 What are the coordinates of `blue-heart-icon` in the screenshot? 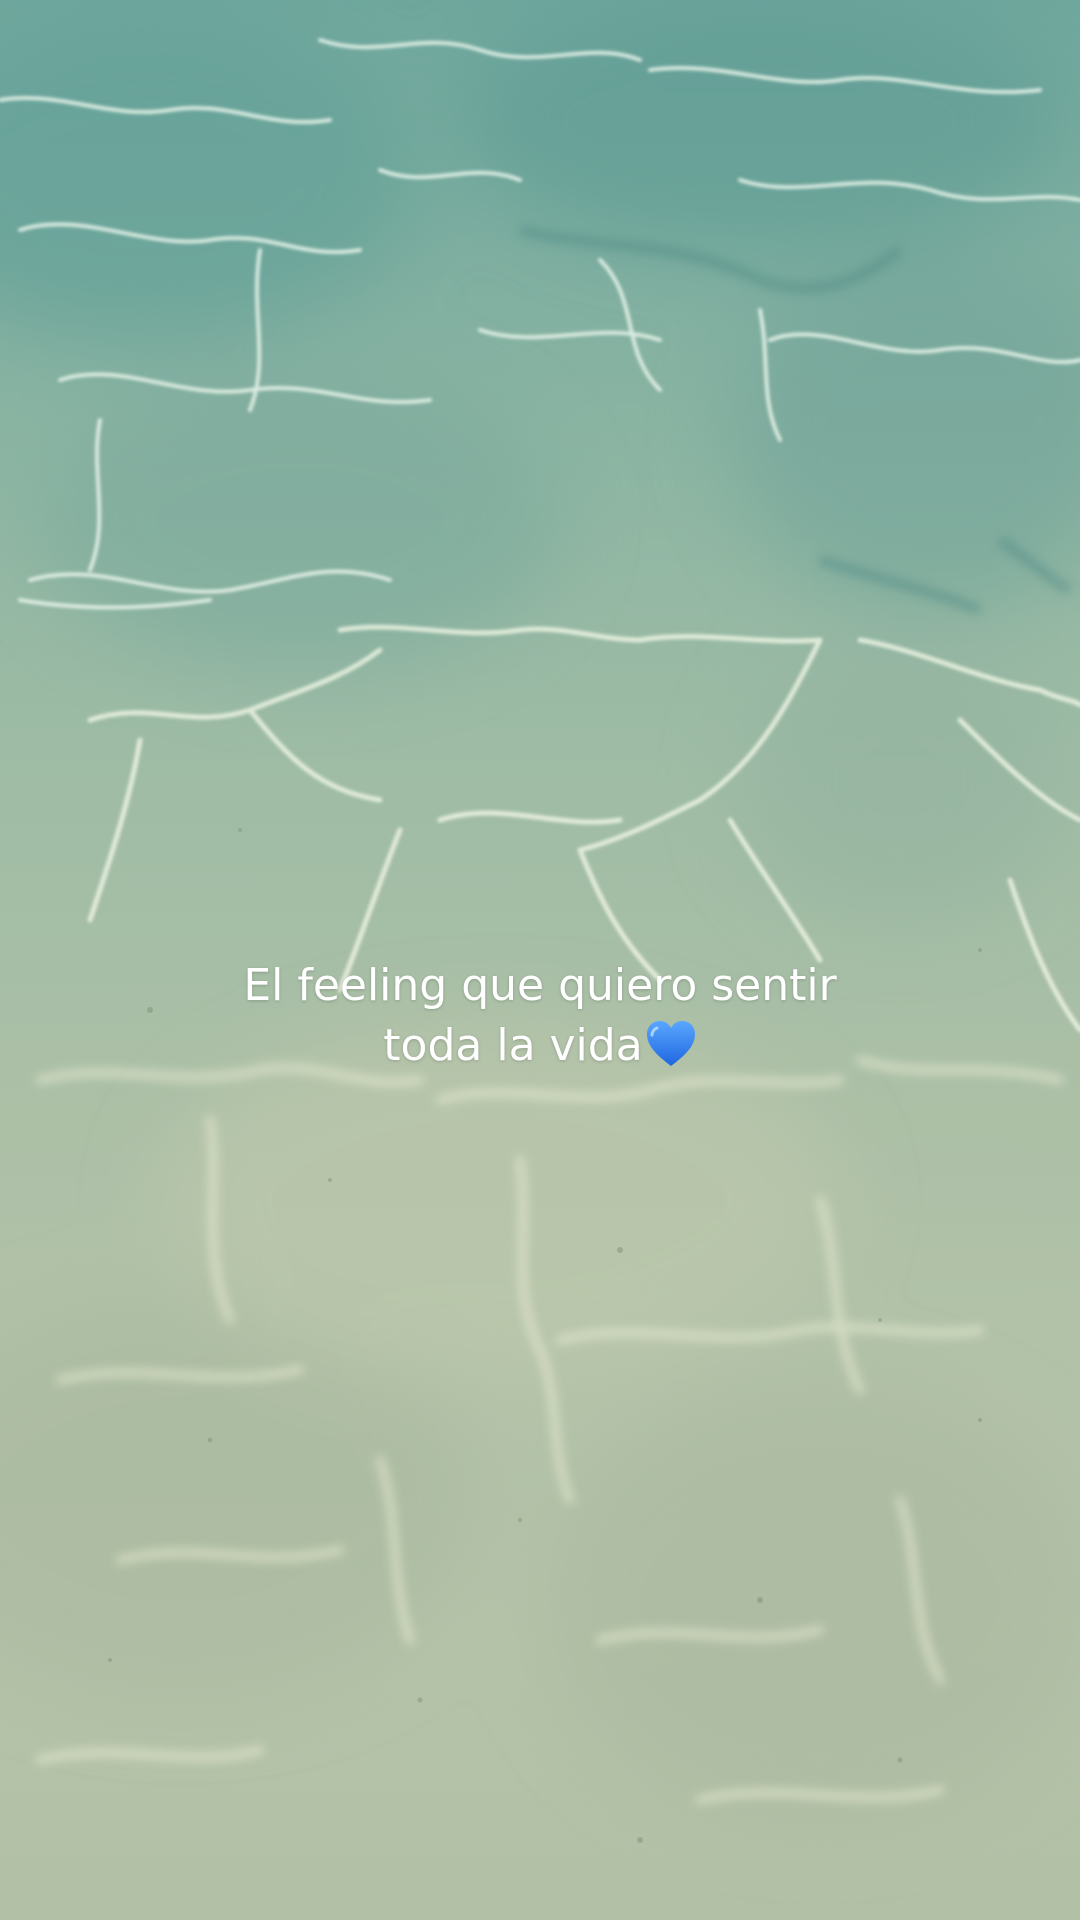 It's located at (670, 1043).